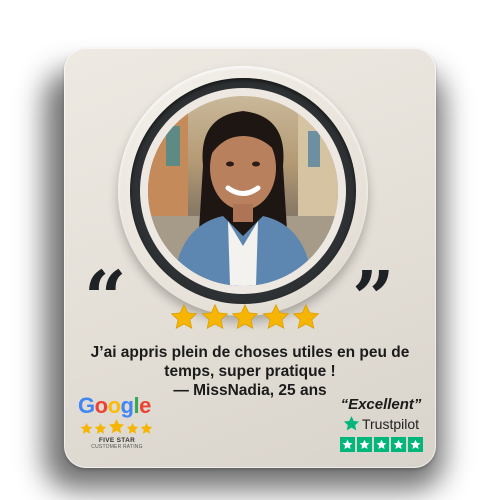 This screenshot has height=500, width=500. Describe the element at coordinates (243, 191) in the screenshot. I see `reviewer-photo` at that location.